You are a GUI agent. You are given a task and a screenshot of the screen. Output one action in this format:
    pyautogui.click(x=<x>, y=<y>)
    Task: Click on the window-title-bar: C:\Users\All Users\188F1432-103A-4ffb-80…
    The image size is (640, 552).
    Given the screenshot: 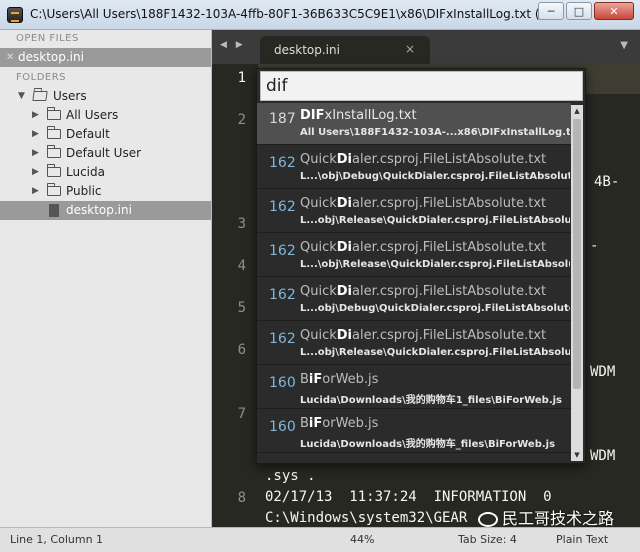 What is the action you would take?
    pyautogui.click(x=320, y=15)
    